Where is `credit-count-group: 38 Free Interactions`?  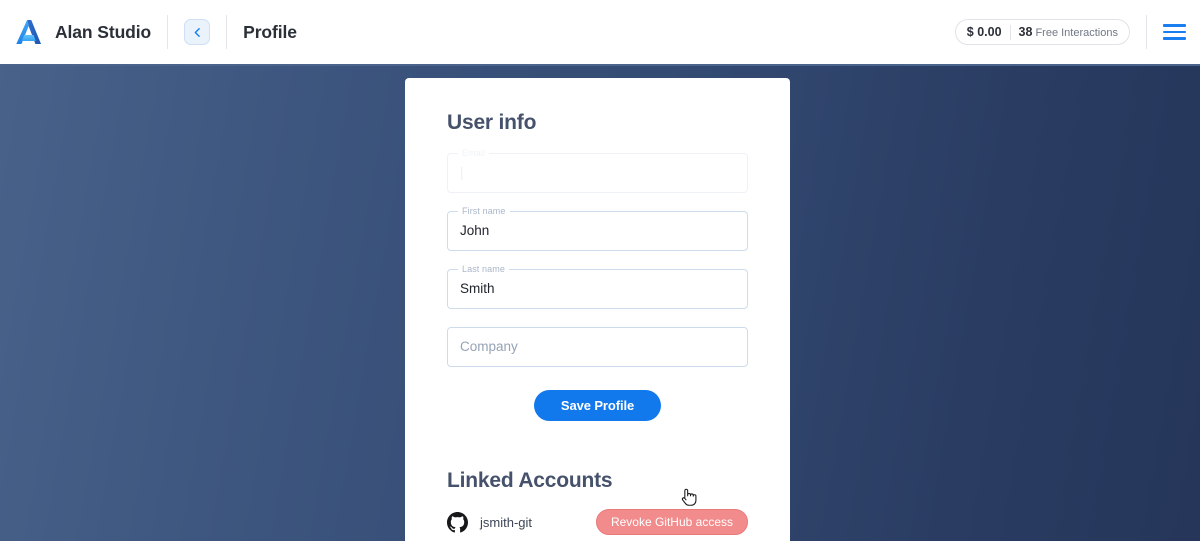
credit-count-group: 38 Free Interactions is located at coordinates (1068, 32).